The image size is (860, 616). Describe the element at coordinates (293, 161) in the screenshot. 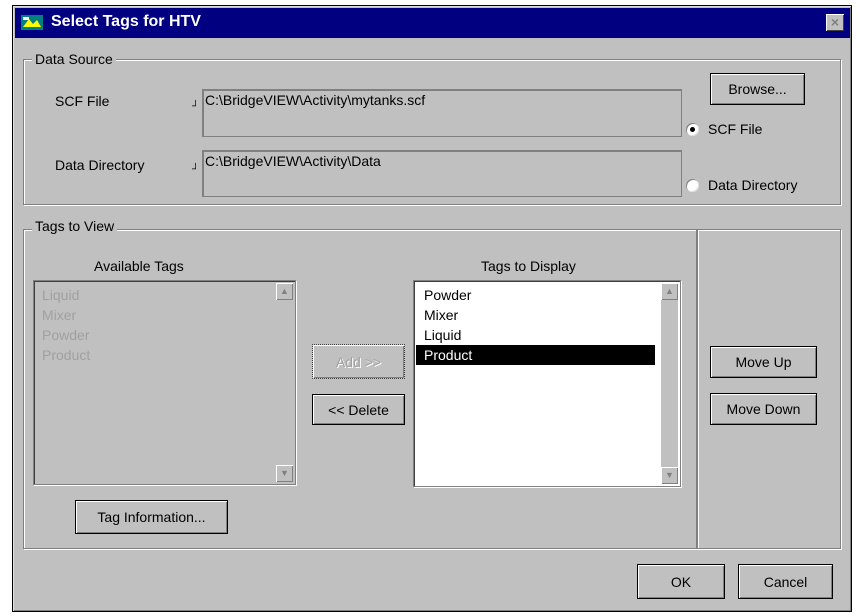

I see `data-directory-value: C:\BridgeVIEW\Activity\Data` at that location.